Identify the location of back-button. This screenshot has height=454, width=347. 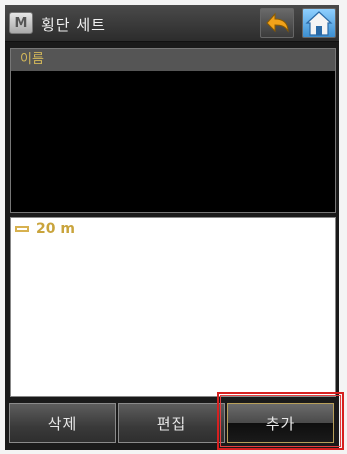
(277, 23).